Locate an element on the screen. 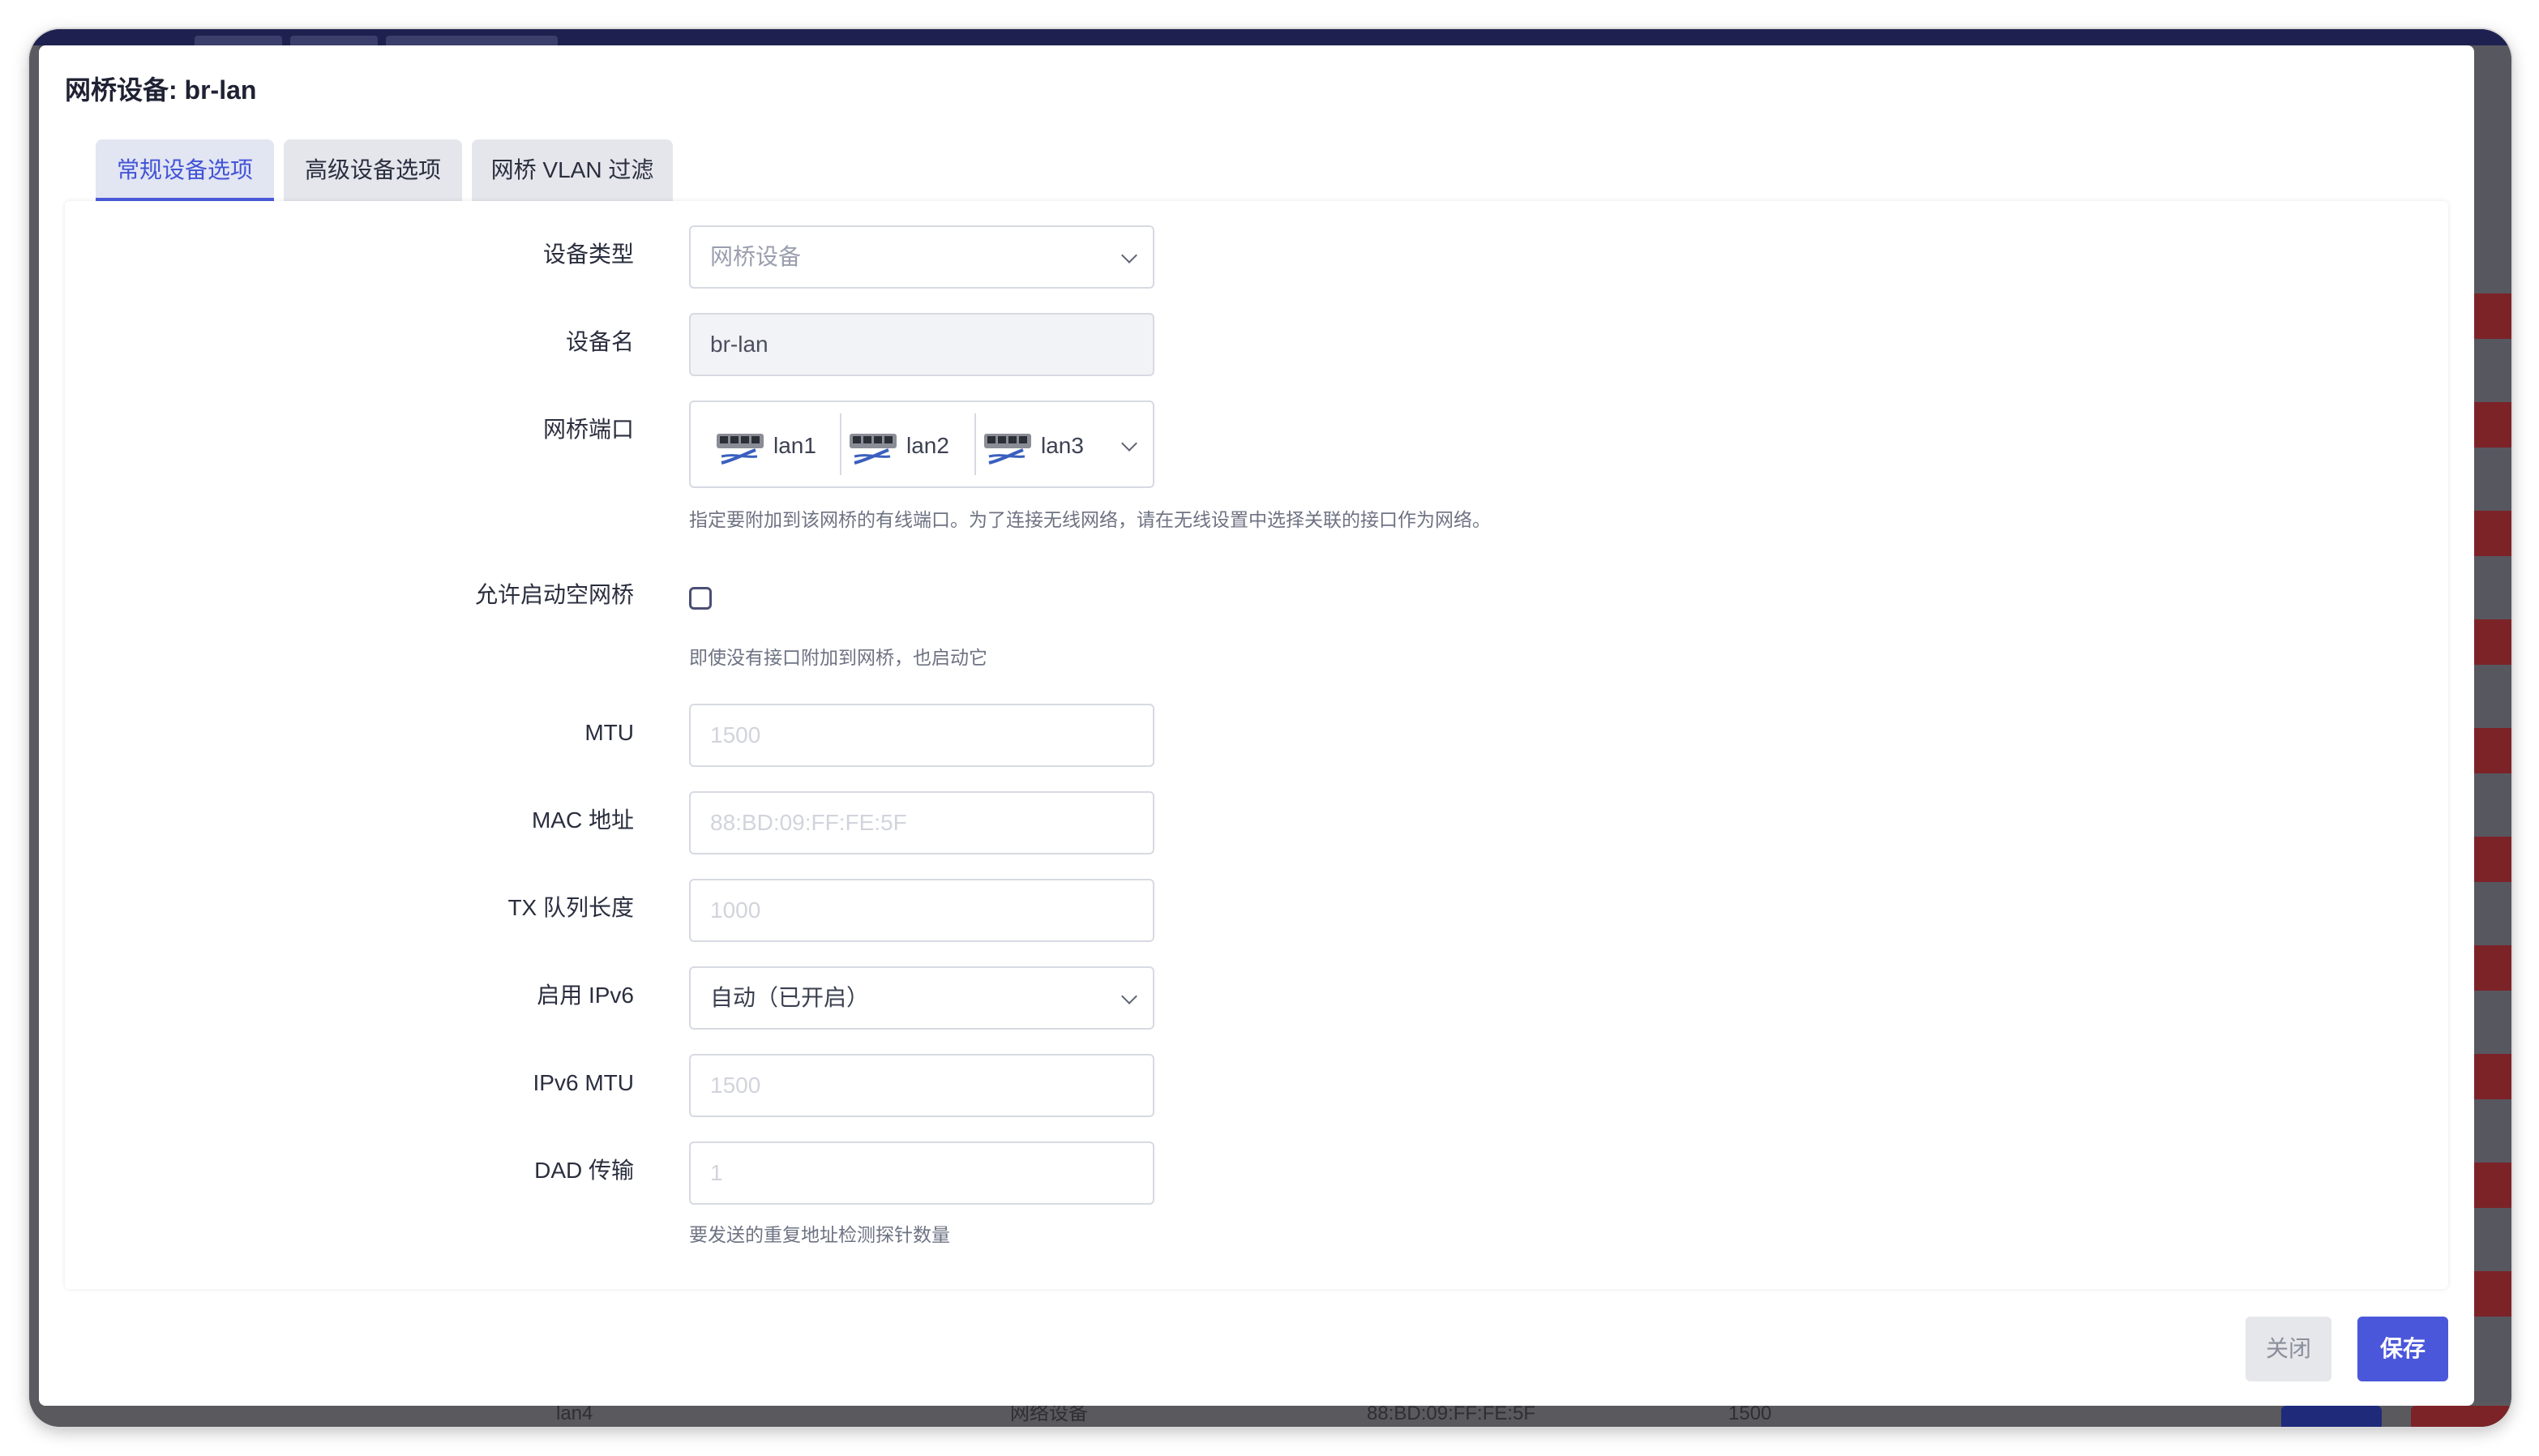  mac-label: MAC 地址 is located at coordinates (582, 820).